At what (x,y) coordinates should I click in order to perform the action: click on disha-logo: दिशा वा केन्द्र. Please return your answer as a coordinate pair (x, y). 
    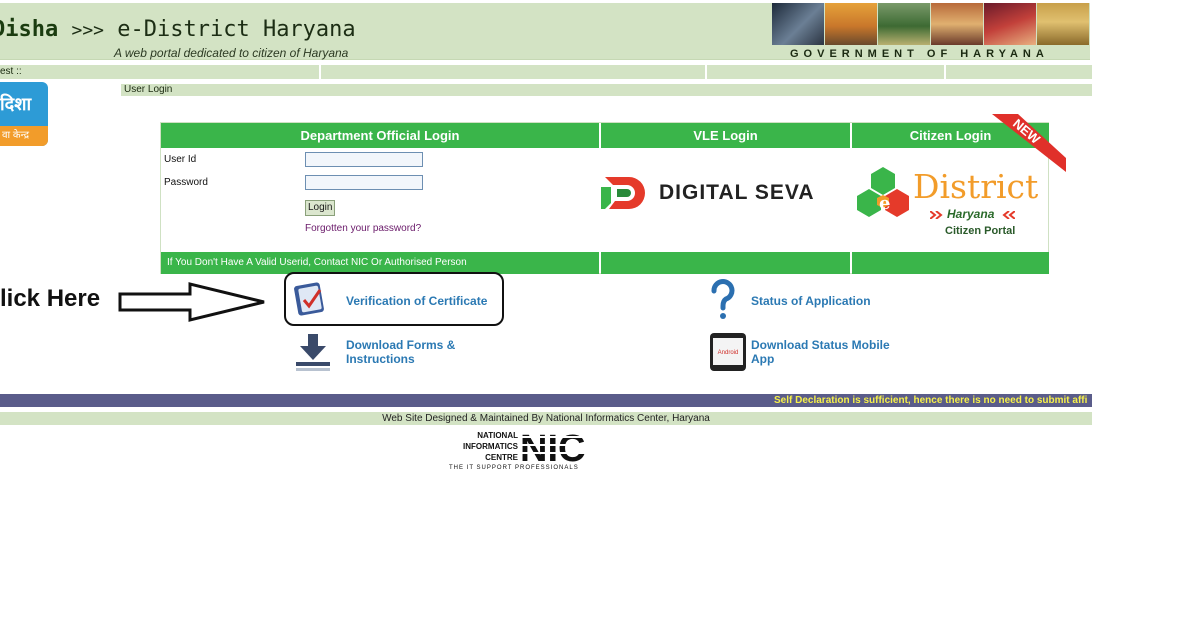
    Looking at the image, I should click on (24, 114).